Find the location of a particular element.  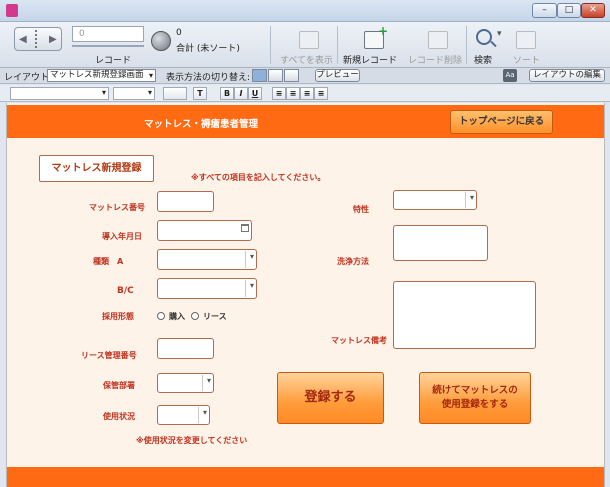

dept-label: 保管部署 is located at coordinates (119, 385).